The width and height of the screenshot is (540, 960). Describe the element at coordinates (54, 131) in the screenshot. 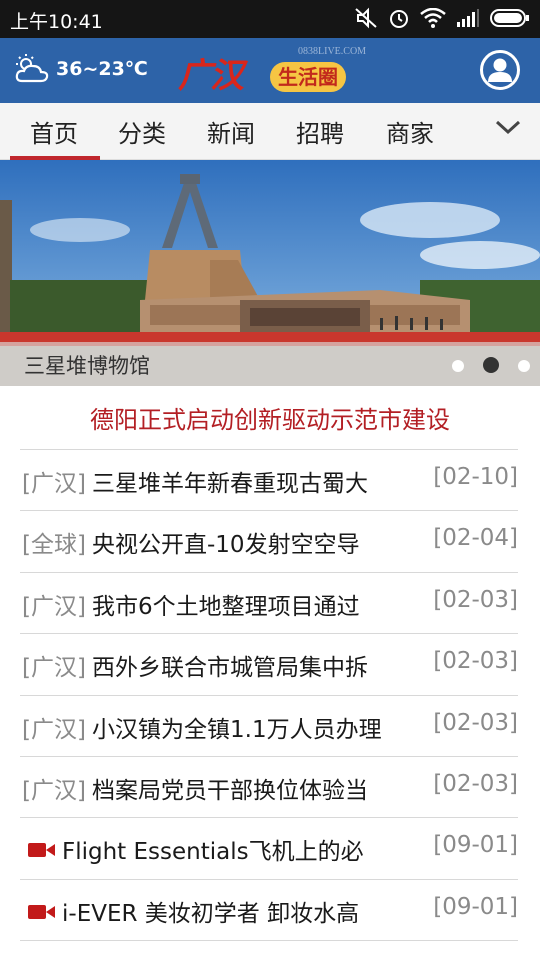

I see `tab-home: 首页` at that location.